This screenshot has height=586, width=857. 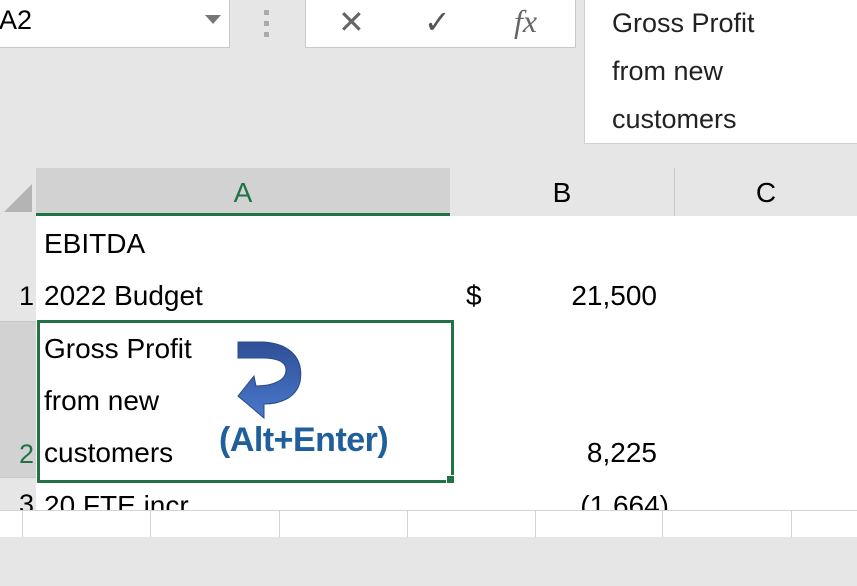 What do you see at coordinates (614, 295) in the screenshot?
I see `cell-b1-value: 21,500` at bounding box center [614, 295].